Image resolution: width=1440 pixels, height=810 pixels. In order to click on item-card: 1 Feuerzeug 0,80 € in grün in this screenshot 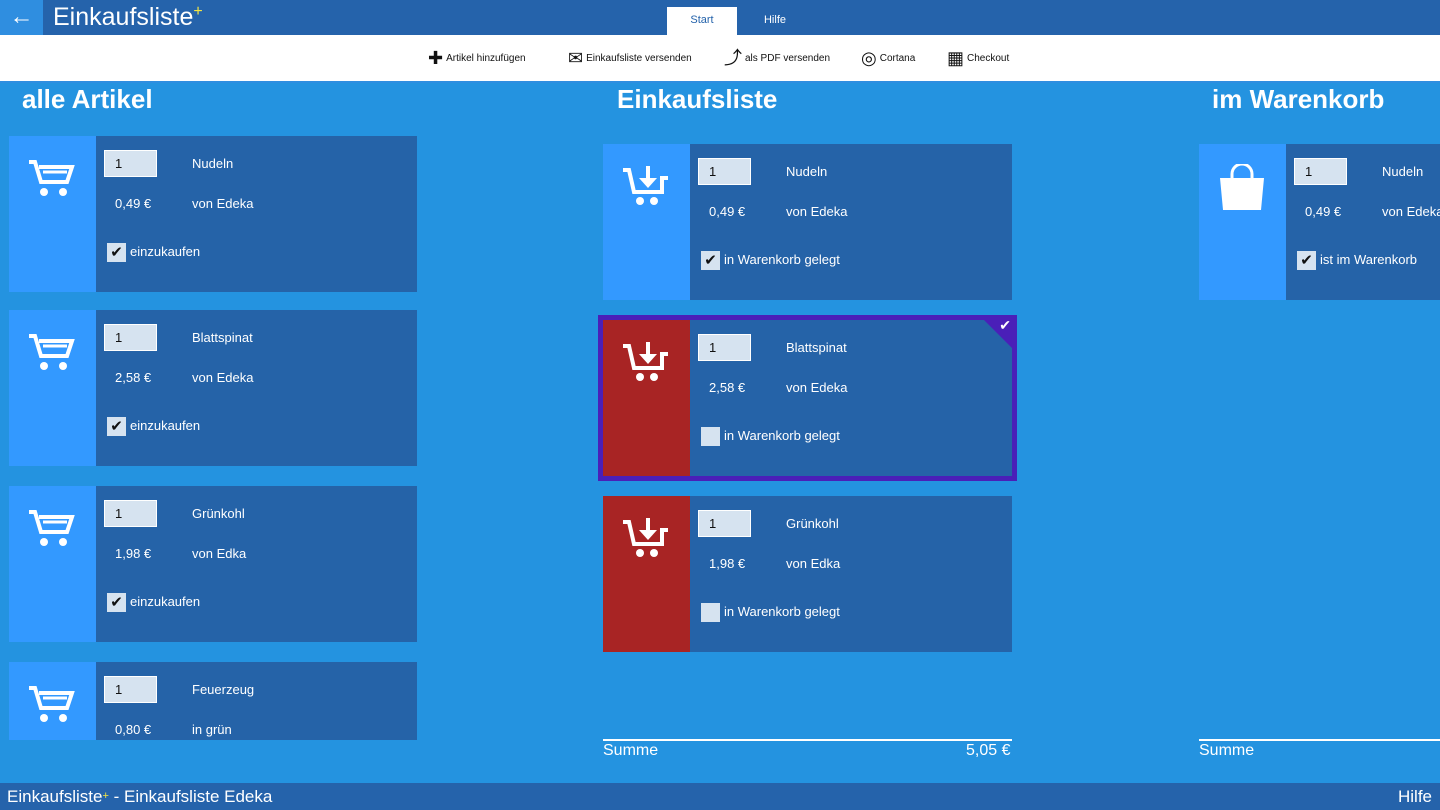, I will do `click(213, 701)`.